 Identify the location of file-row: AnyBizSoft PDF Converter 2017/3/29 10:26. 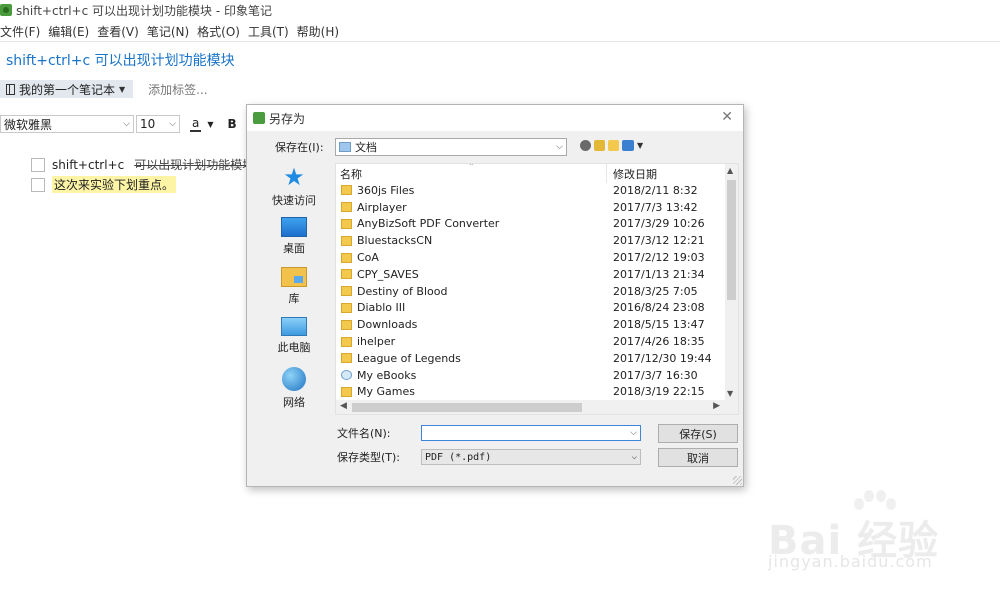
(531, 224).